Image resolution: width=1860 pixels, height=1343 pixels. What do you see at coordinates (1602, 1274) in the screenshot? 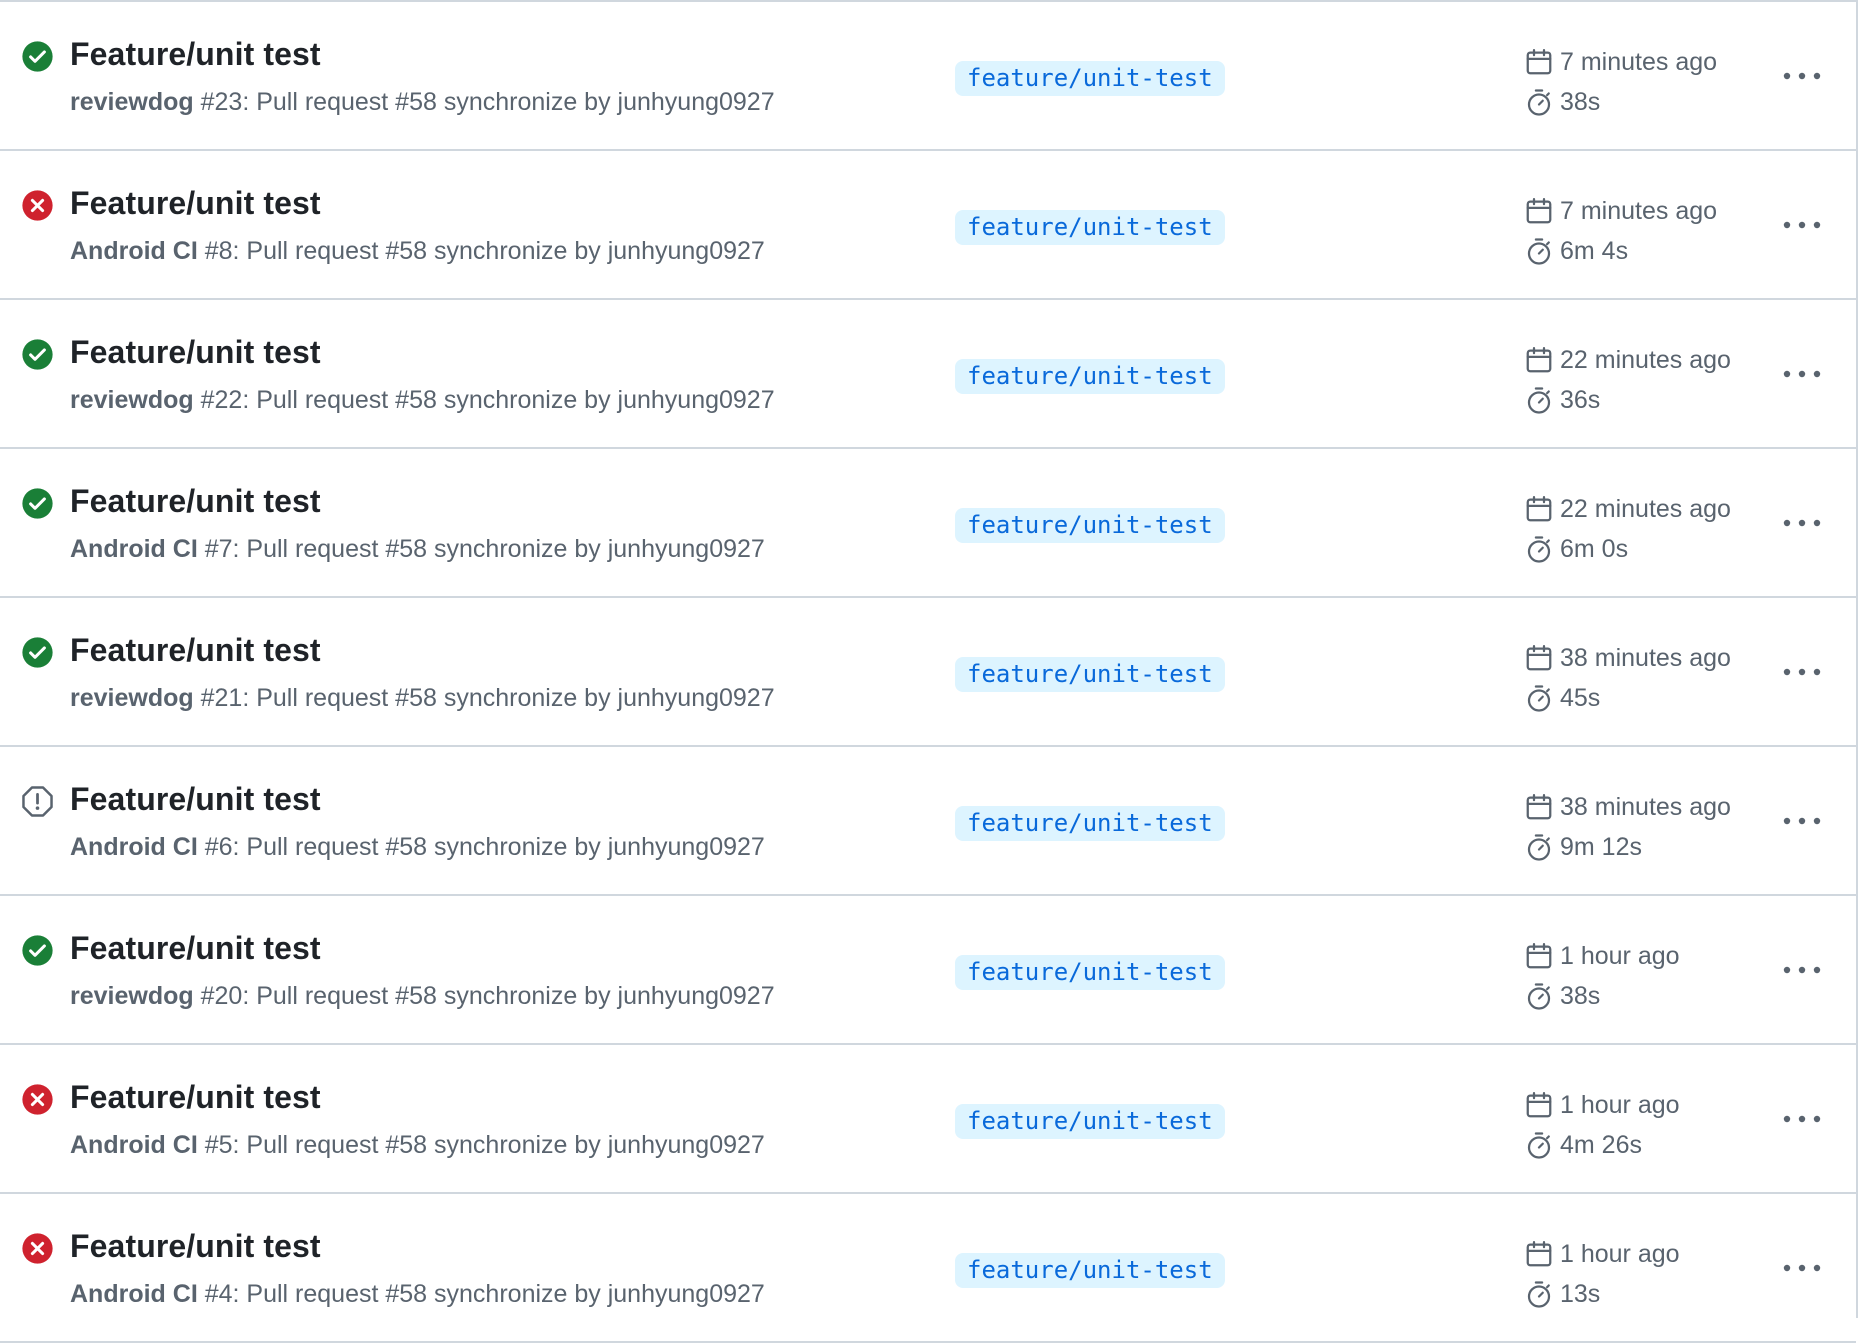
I see `run-timing: 1 hour ago 13s` at bounding box center [1602, 1274].